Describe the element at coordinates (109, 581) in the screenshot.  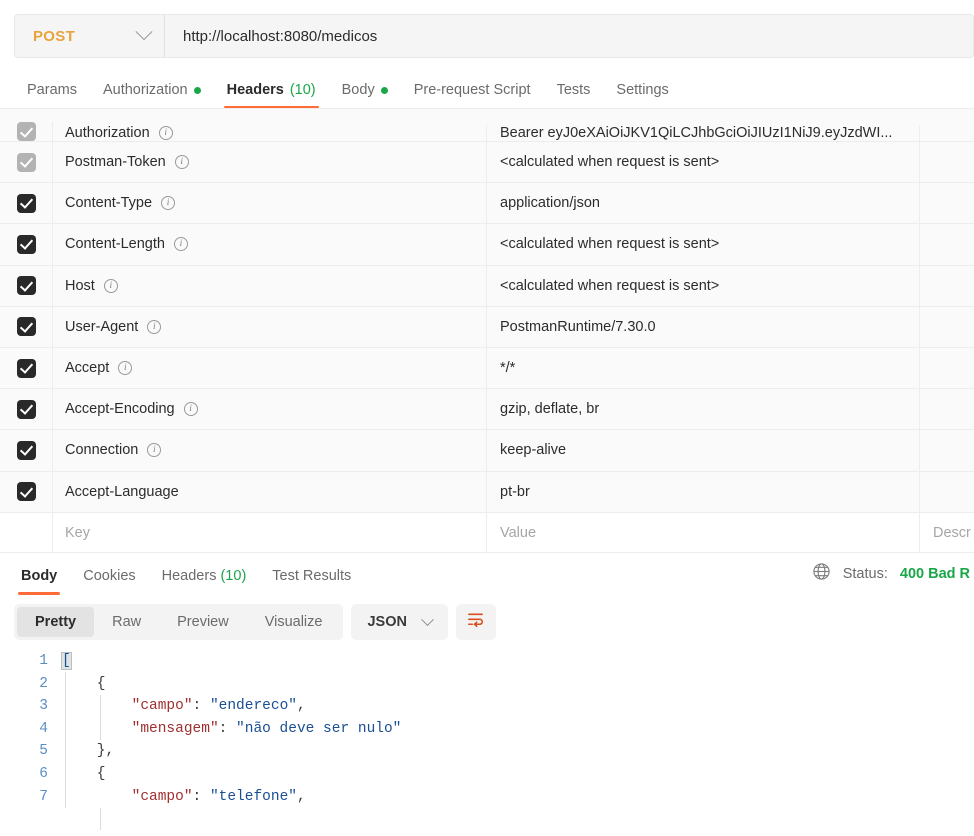
I see `response-tab-cookies: Cookies` at that location.